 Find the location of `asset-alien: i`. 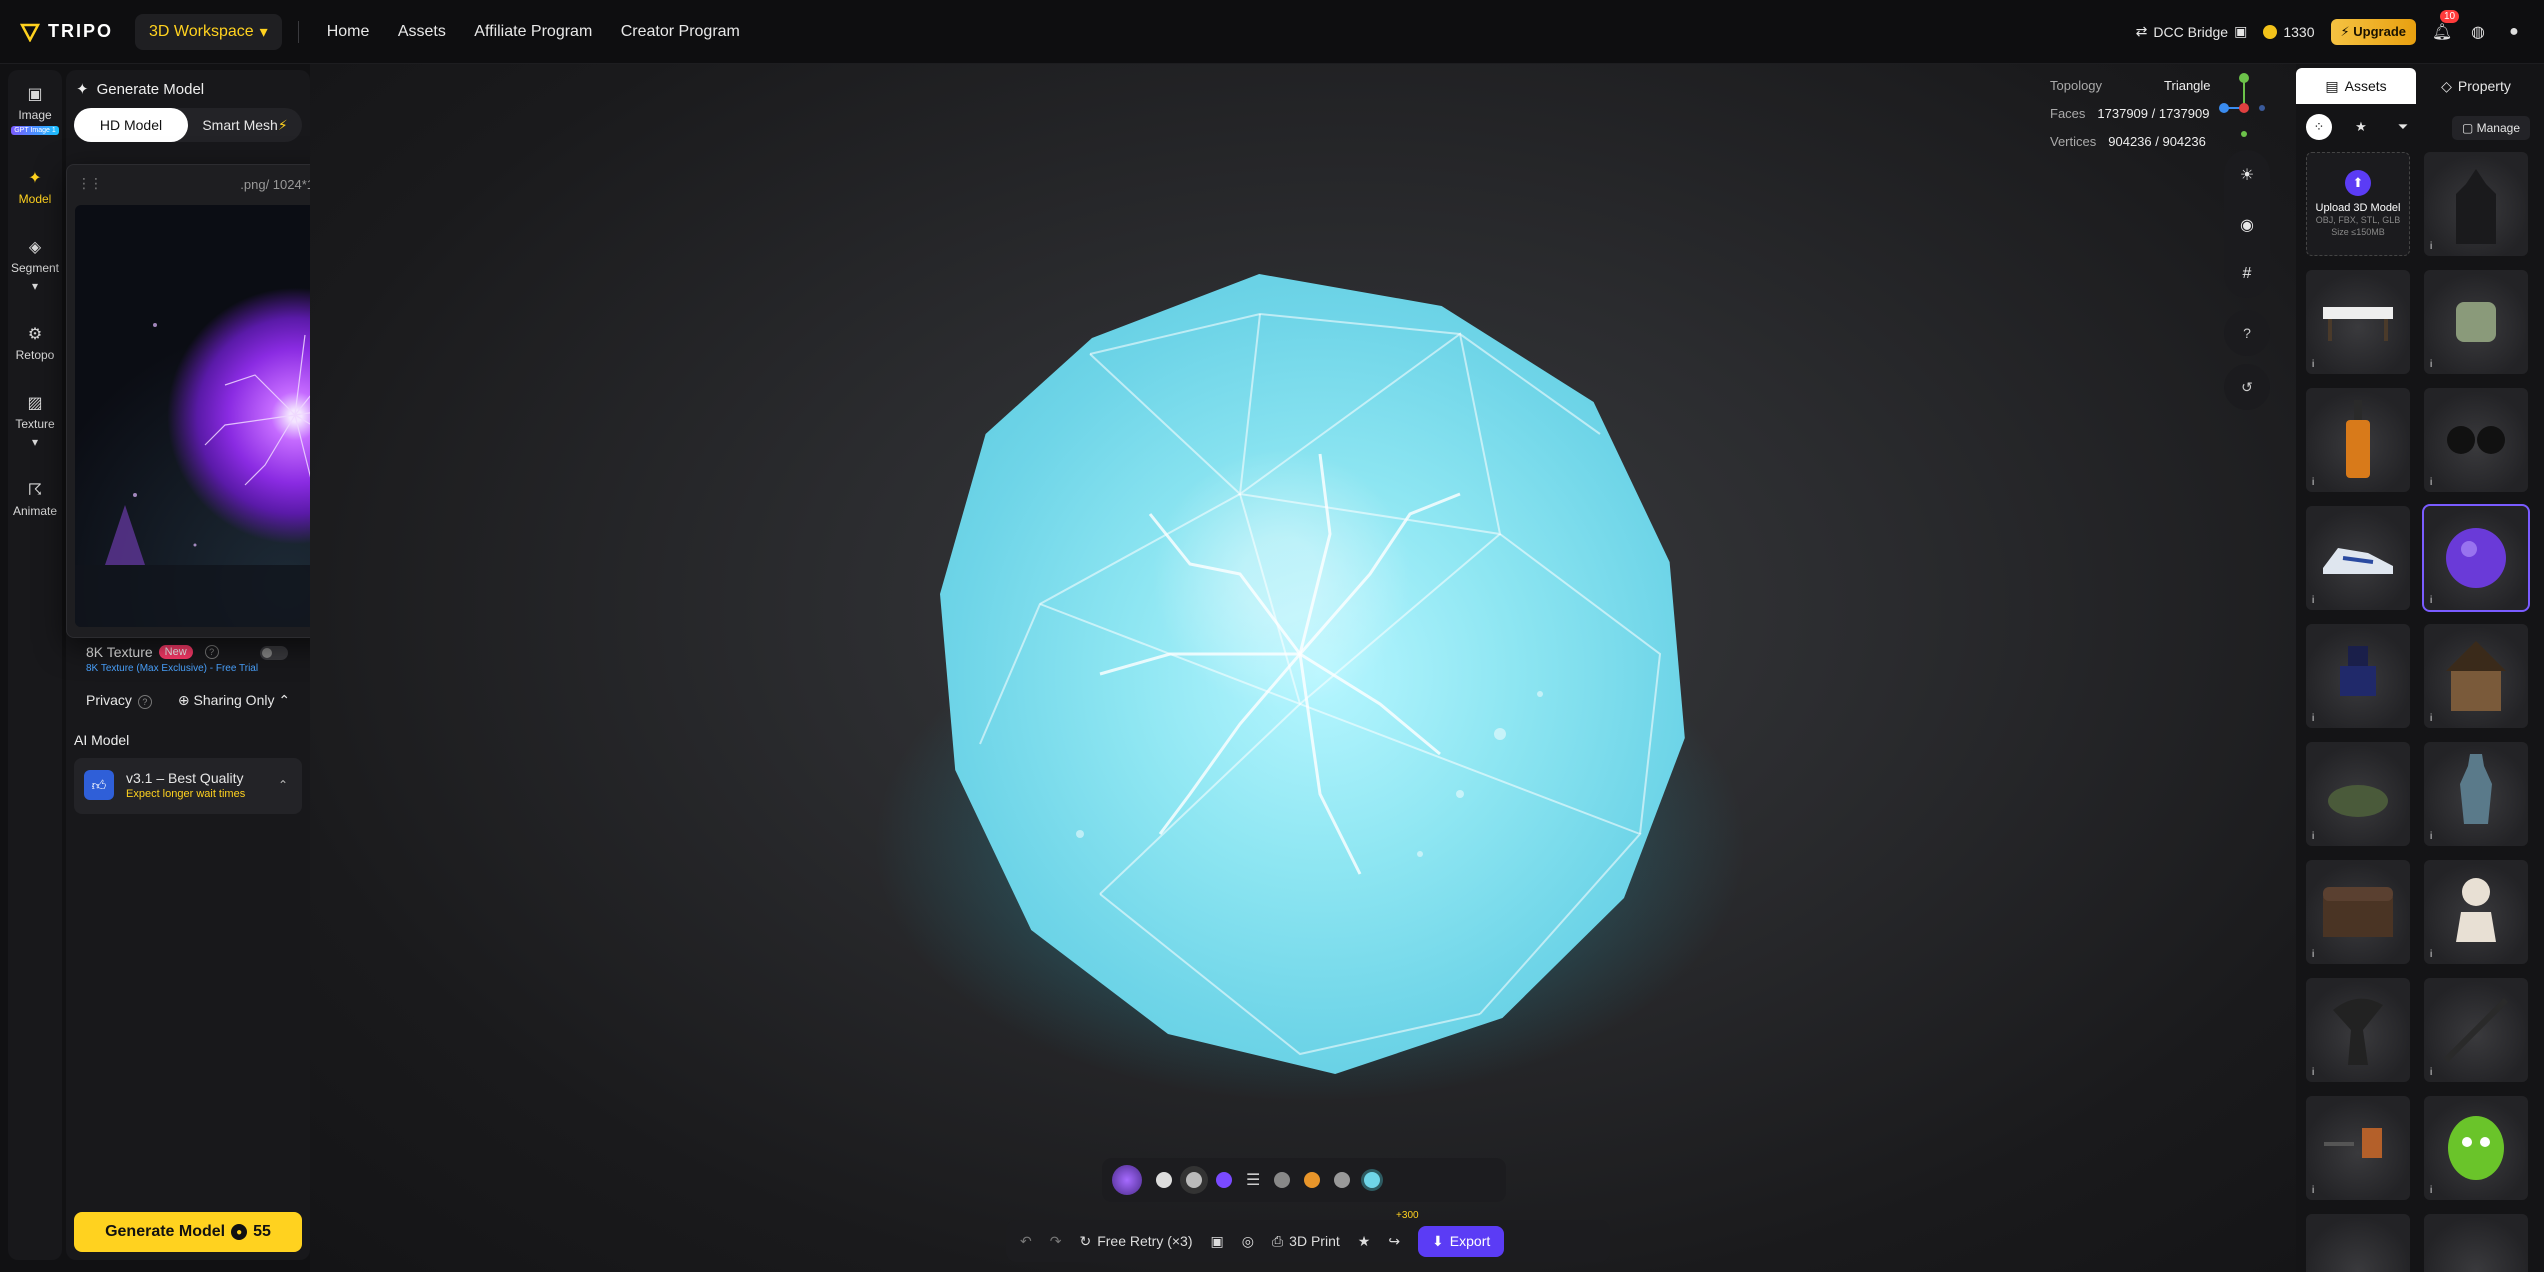

asset-alien: i is located at coordinates (2358, 1030).